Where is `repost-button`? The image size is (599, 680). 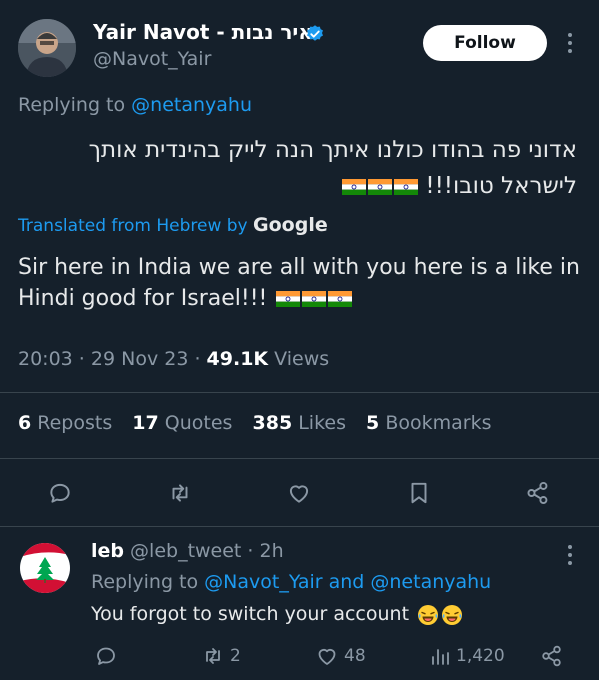
repost-button is located at coordinates (180, 493).